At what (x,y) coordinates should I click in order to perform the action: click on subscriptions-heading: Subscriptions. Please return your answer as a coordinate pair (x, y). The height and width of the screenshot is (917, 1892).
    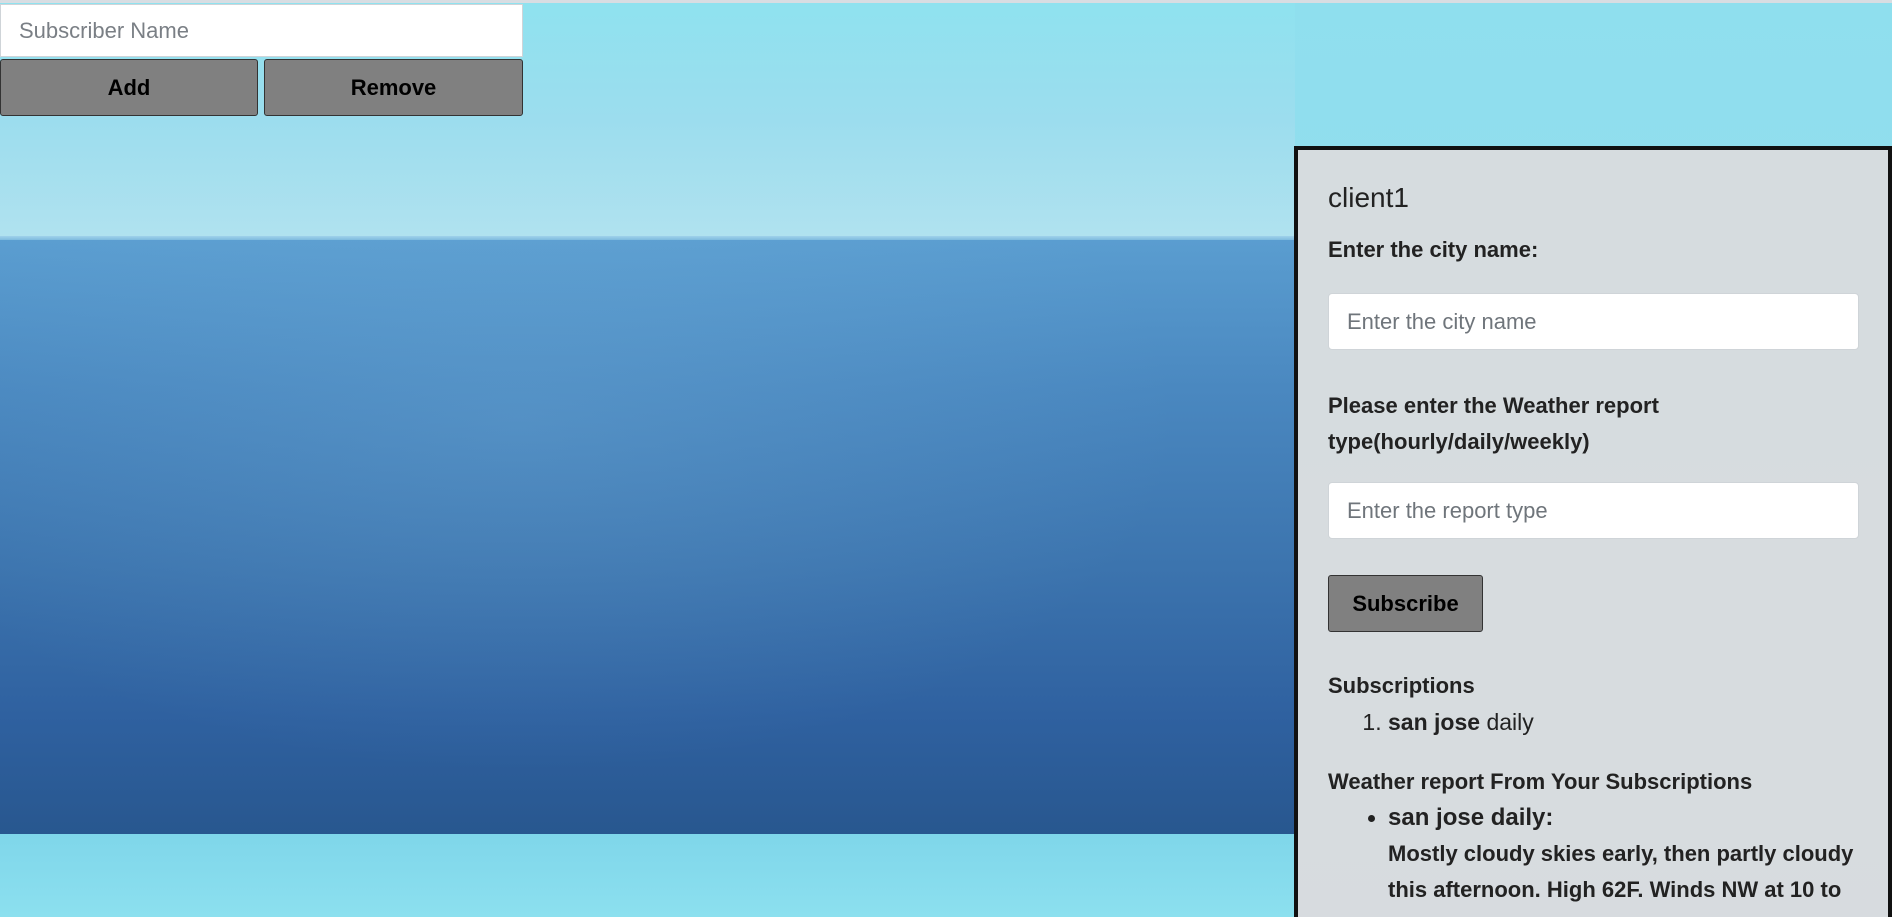
    Looking at the image, I should click on (1401, 685).